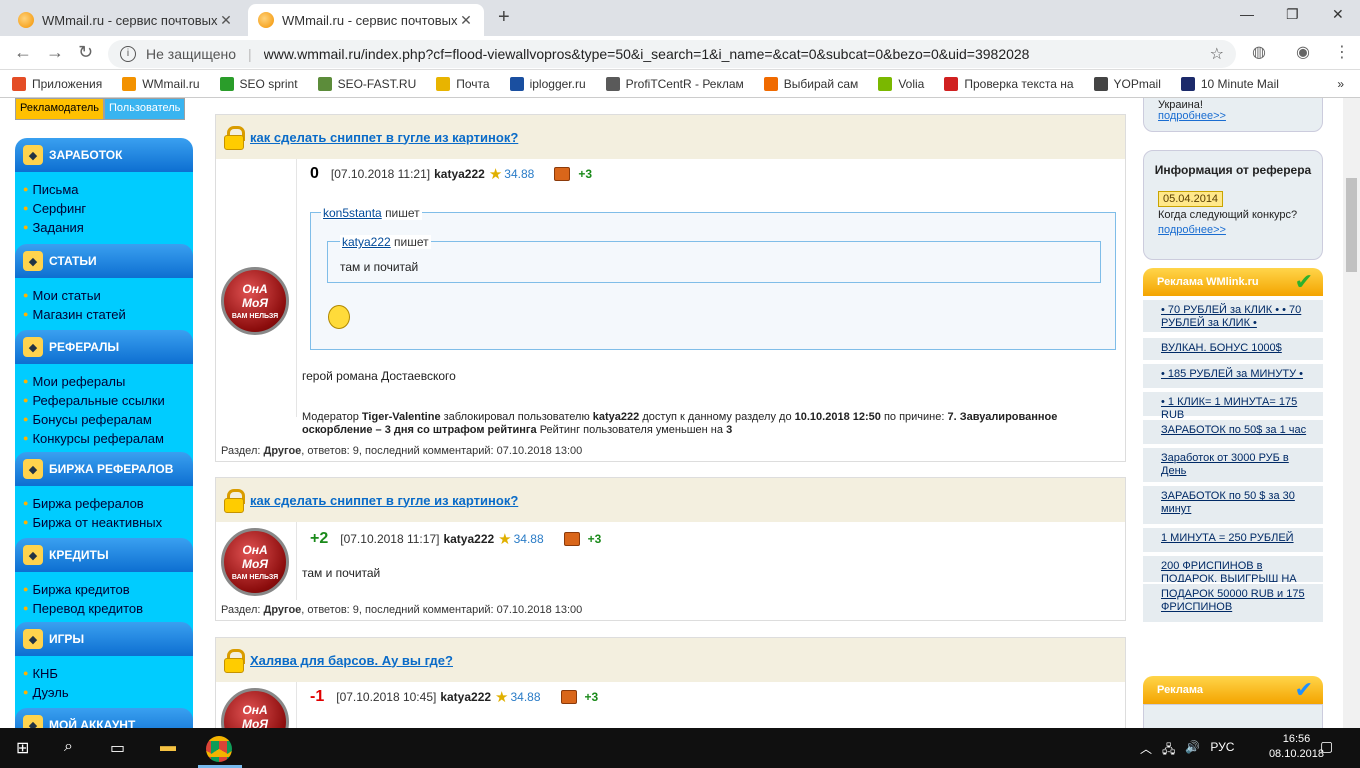 Image resolution: width=1360 pixels, height=768 pixels. Describe the element at coordinates (54, 189) in the screenshot. I see `menu-link: Письма` at that location.